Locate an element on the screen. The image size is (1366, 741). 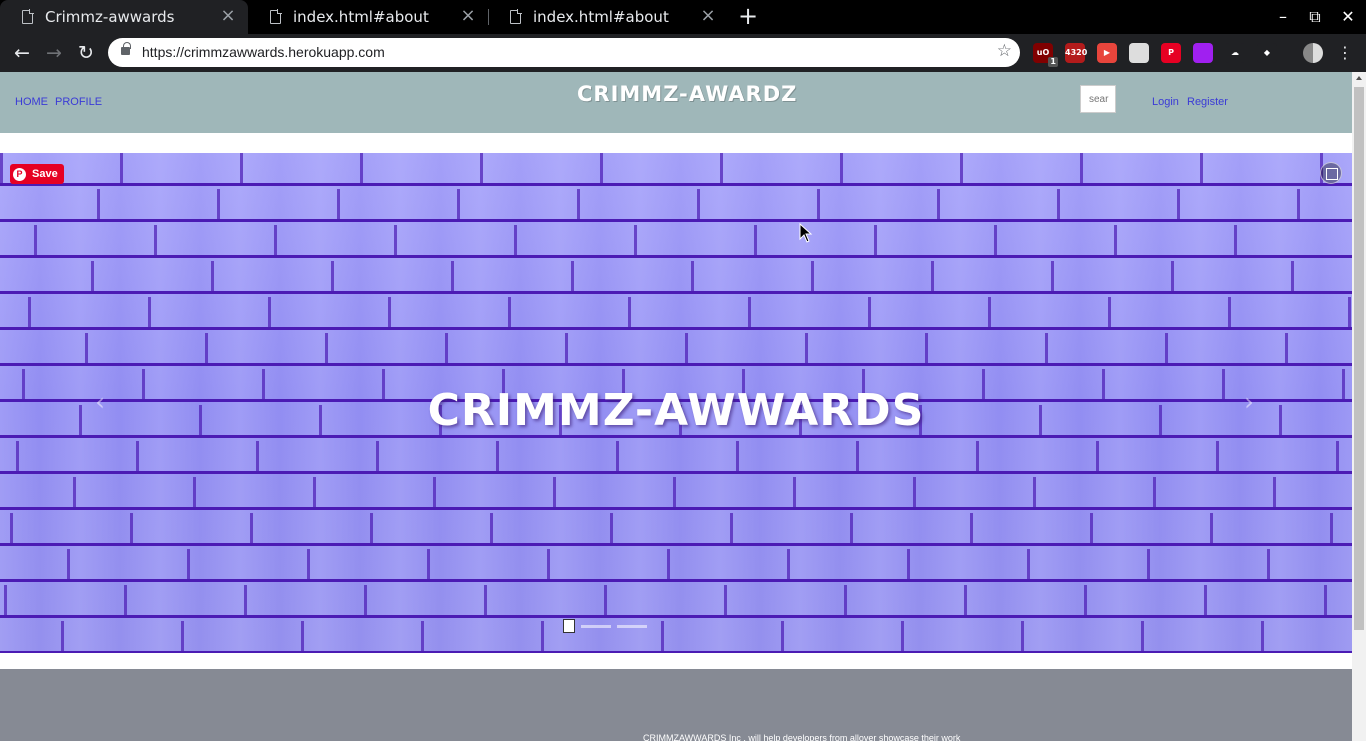
restore-icon: ⧉ is located at coordinates (1315, 17).